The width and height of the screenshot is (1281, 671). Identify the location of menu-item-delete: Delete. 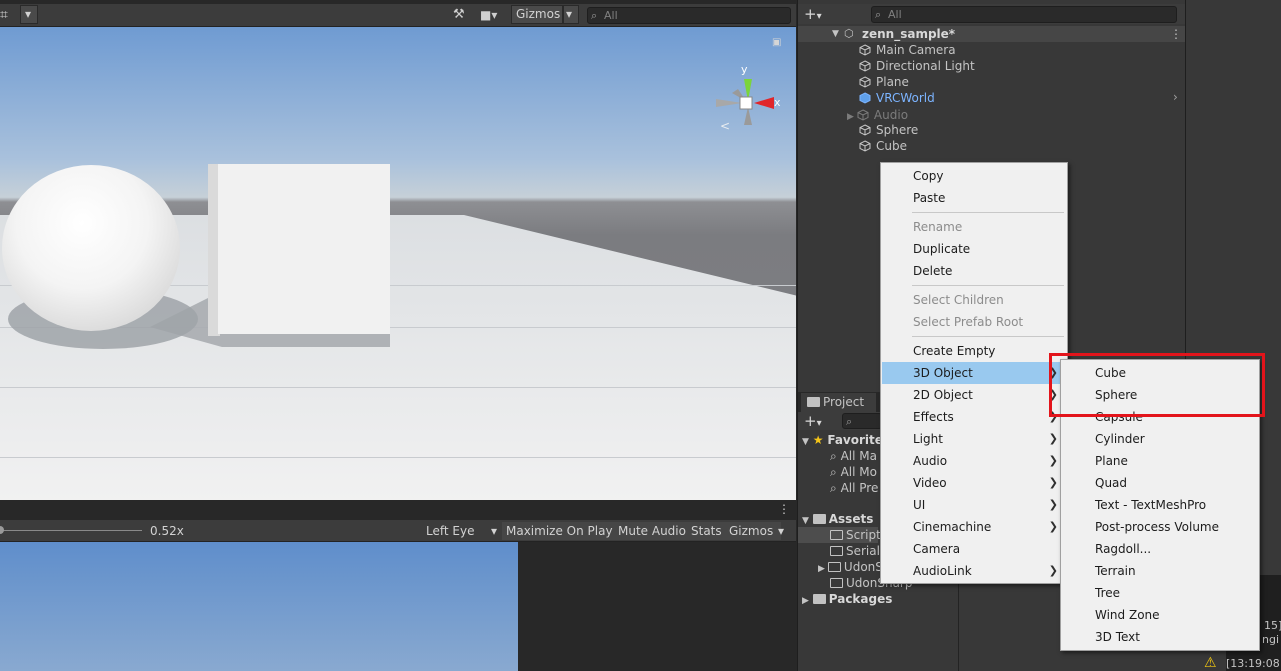
(974, 271).